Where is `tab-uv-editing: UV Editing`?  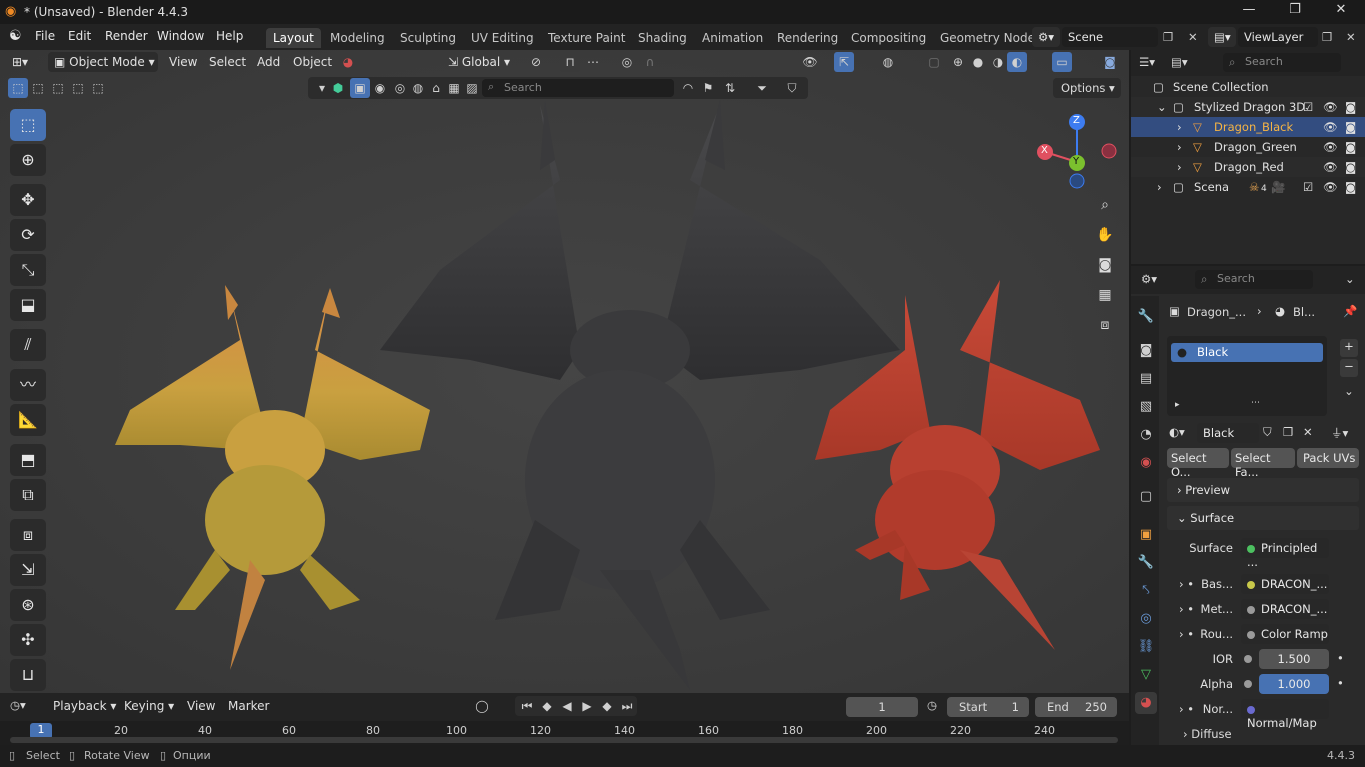 tab-uv-editing: UV Editing is located at coordinates (502, 38).